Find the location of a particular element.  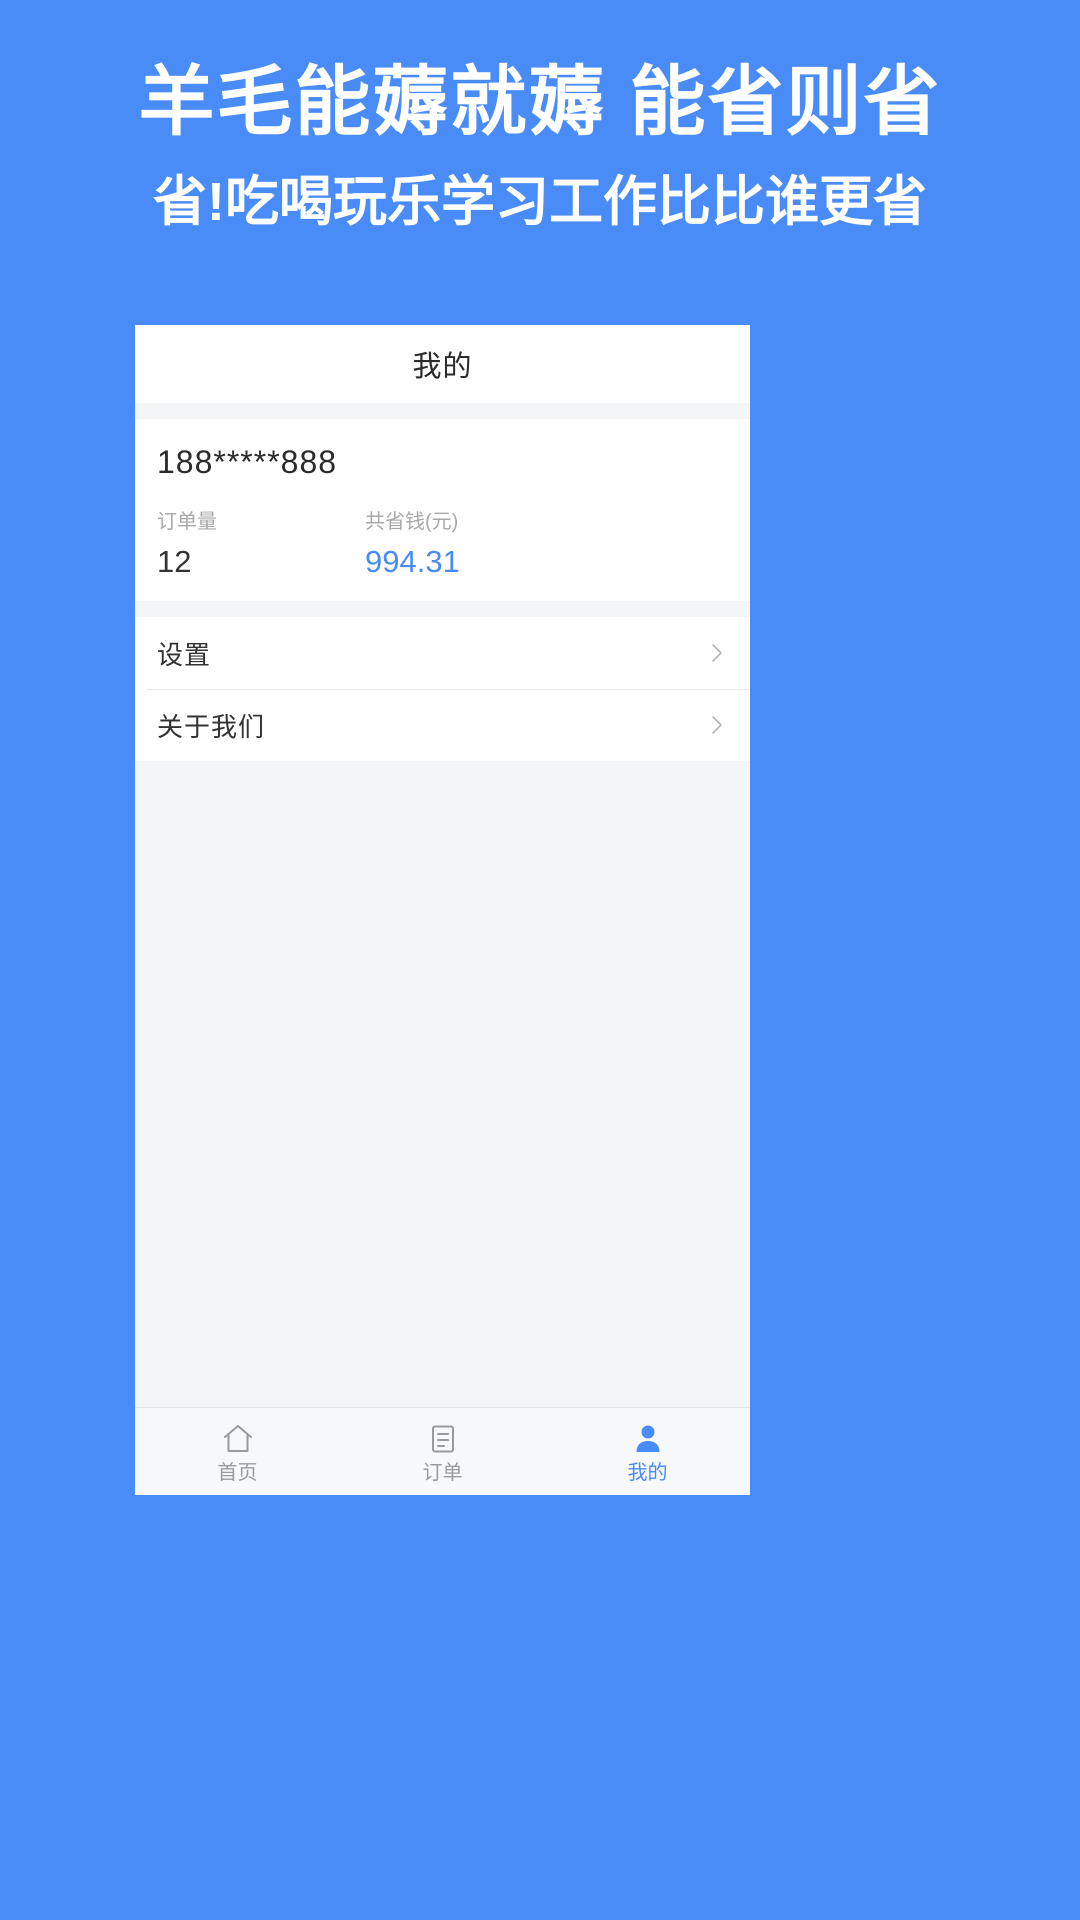

menu-list: 设置 关于我们 is located at coordinates (442, 689).